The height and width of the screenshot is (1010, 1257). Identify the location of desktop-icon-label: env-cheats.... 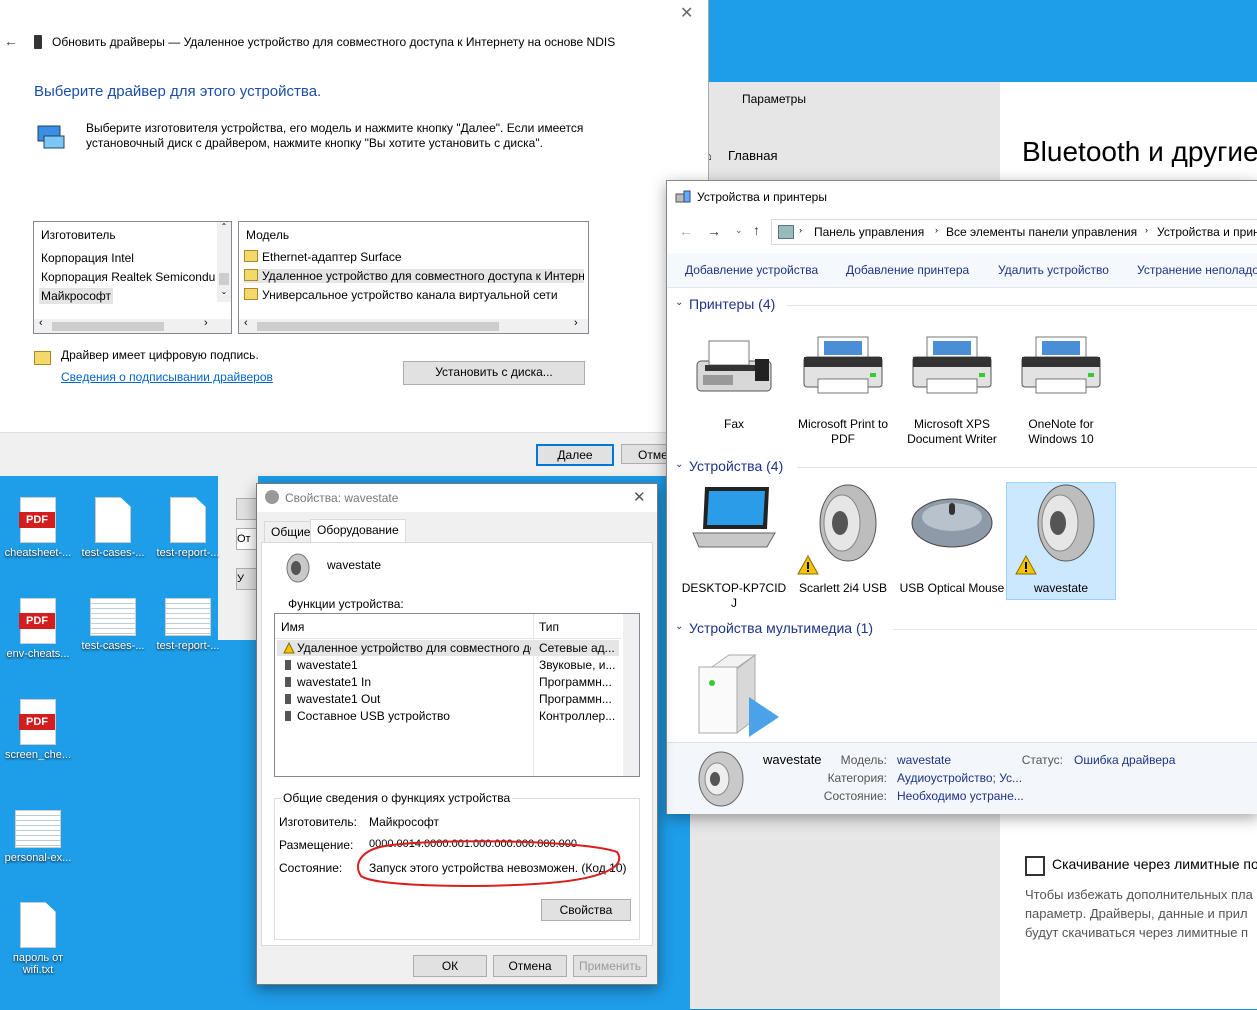
(38, 654).